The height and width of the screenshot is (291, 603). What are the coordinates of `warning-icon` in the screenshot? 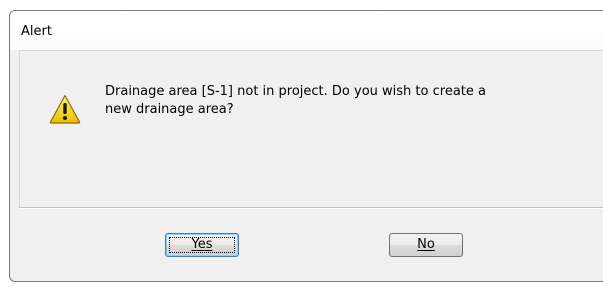 It's located at (65, 109).